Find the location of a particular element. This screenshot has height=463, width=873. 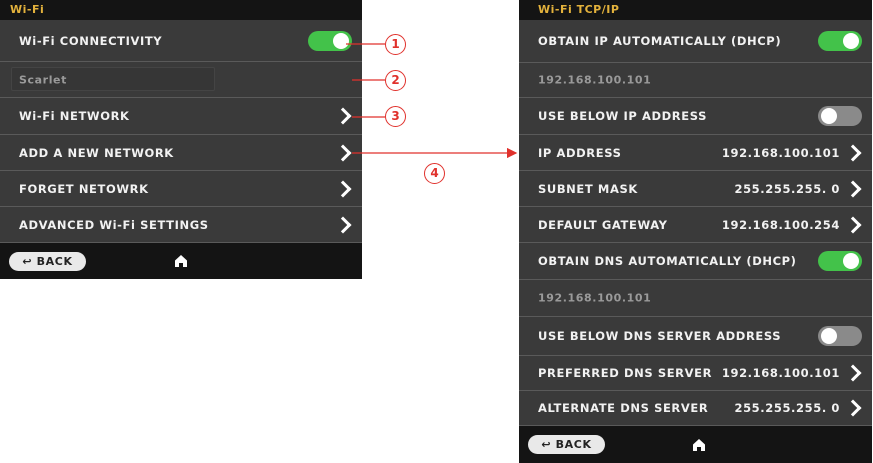

callout-3: 3 is located at coordinates (395, 116).